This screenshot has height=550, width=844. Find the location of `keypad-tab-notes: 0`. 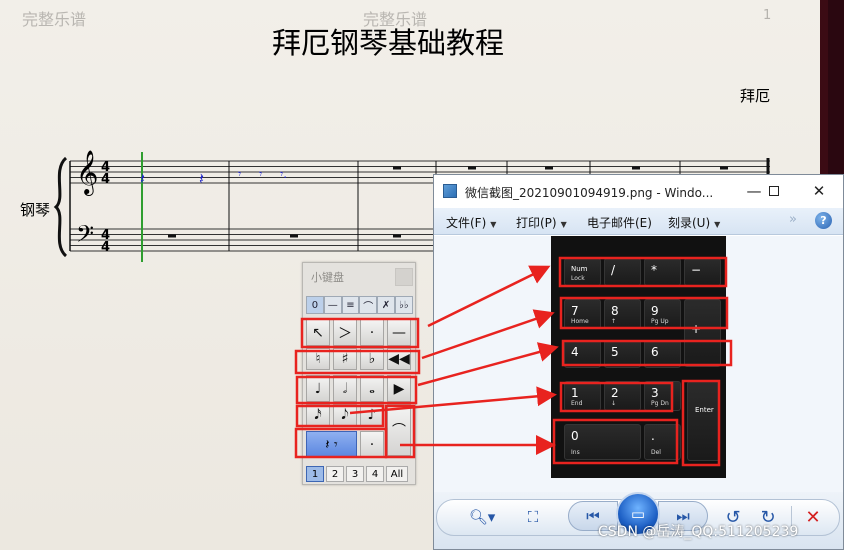

keypad-tab-notes: 0 is located at coordinates (315, 305).